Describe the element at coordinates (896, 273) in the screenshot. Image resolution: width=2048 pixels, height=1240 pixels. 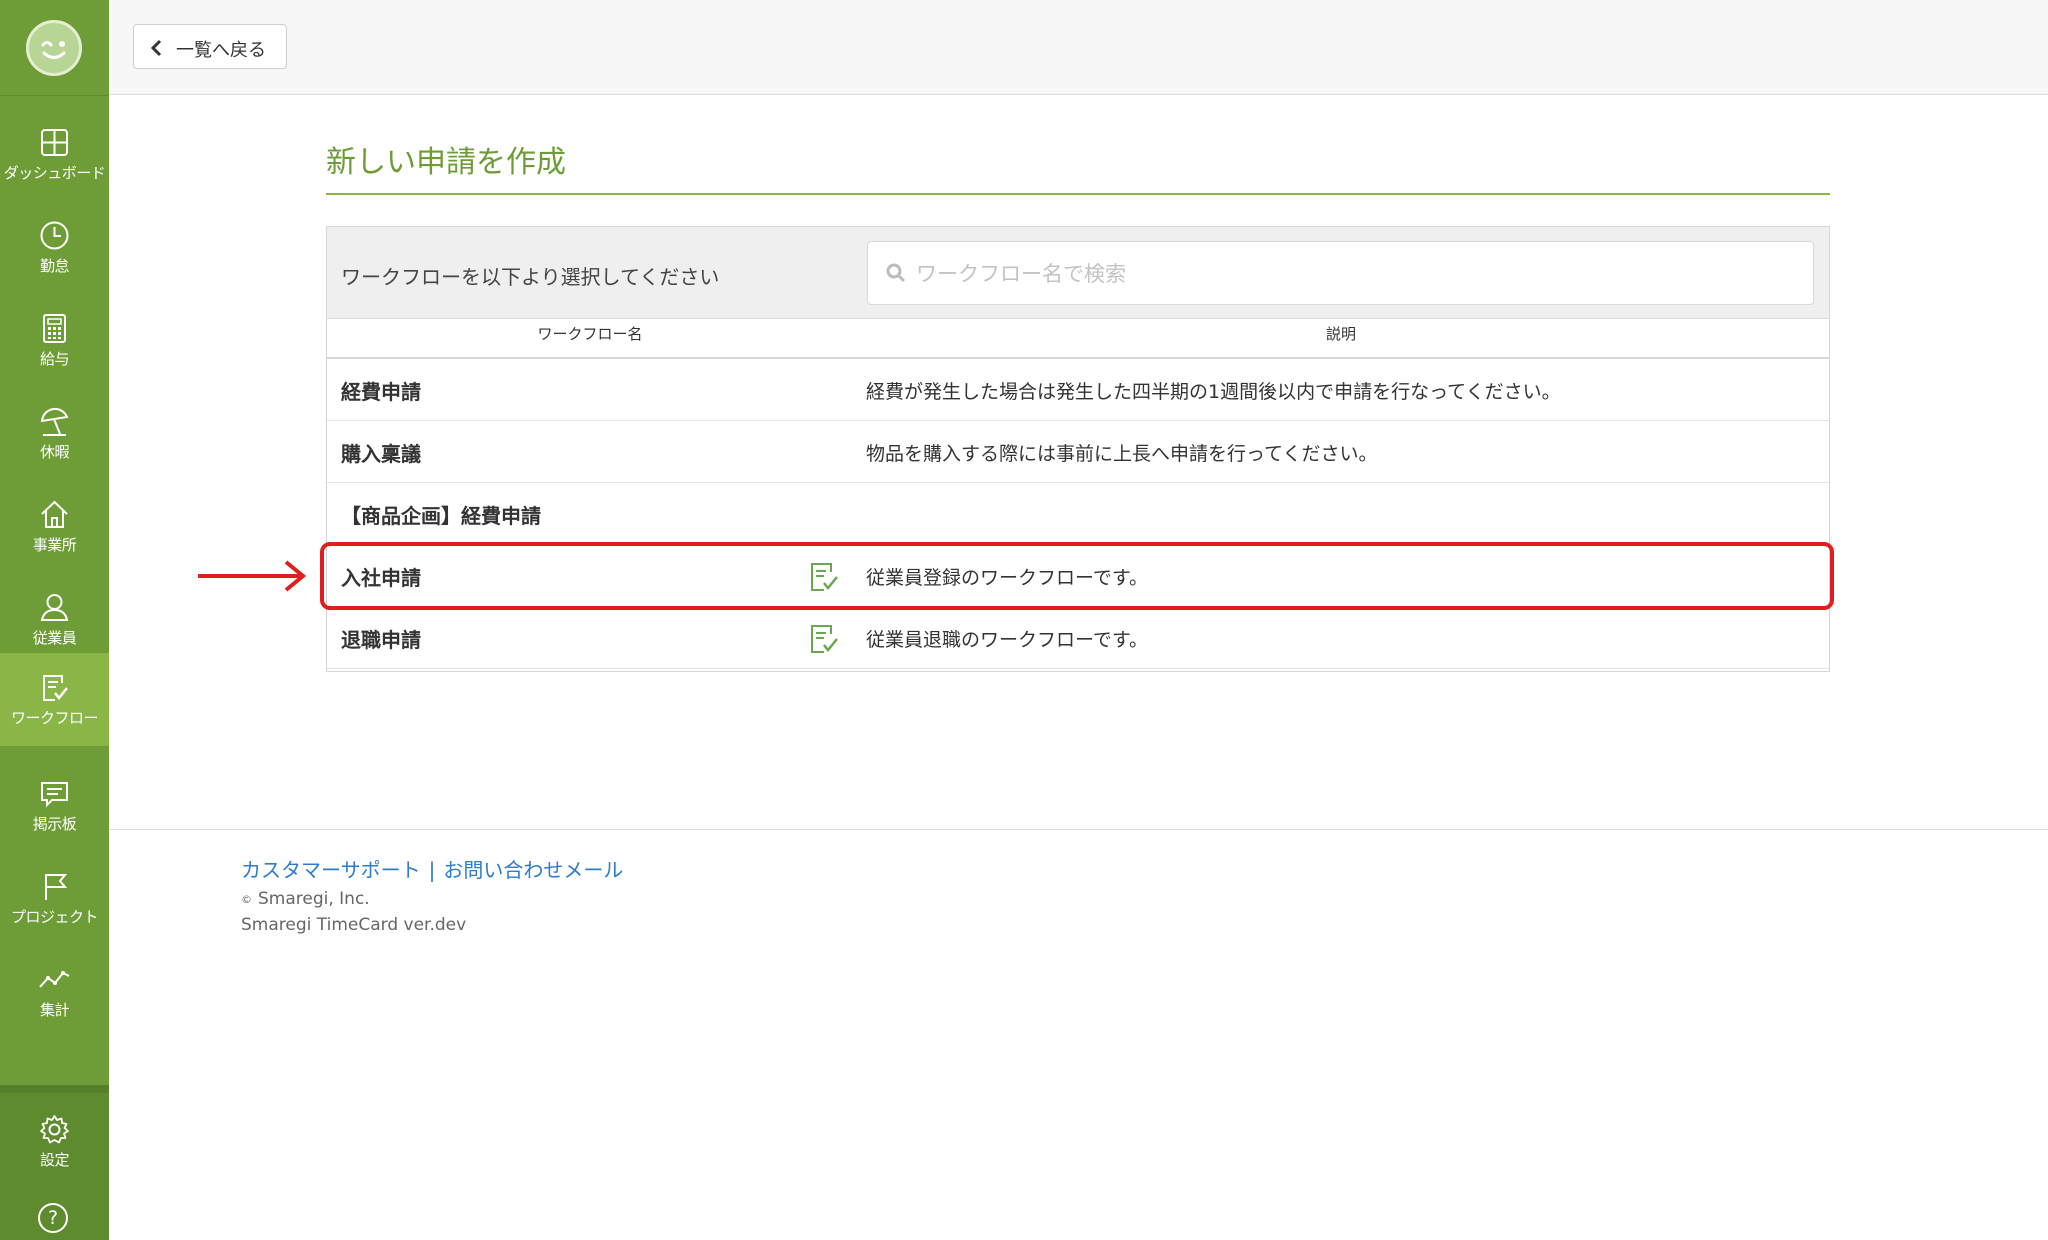
I see `search-icon` at that location.